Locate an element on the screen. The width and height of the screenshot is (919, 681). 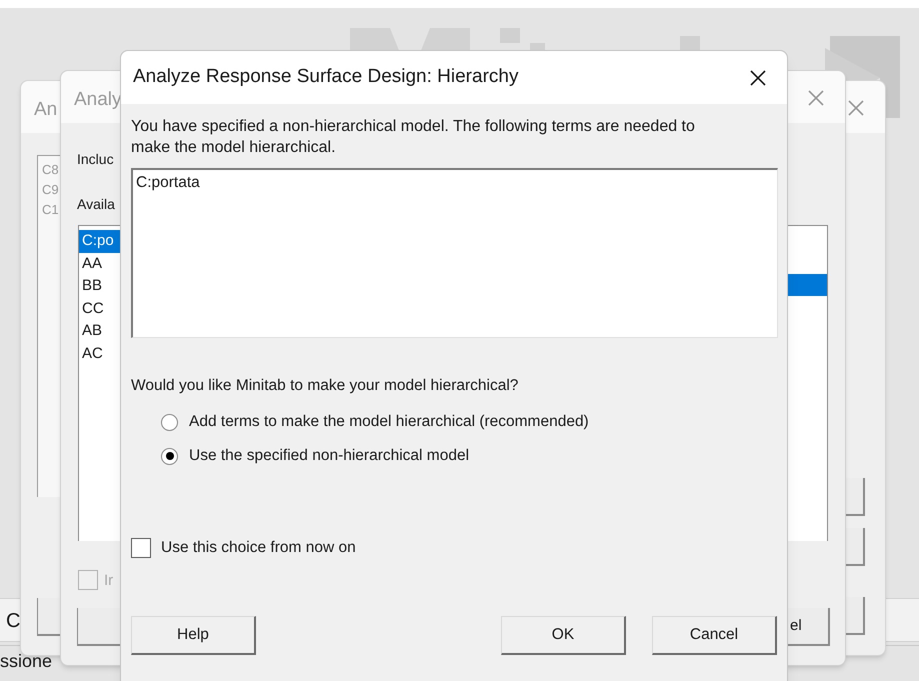
list-item: AC is located at coordinates (99, 353).